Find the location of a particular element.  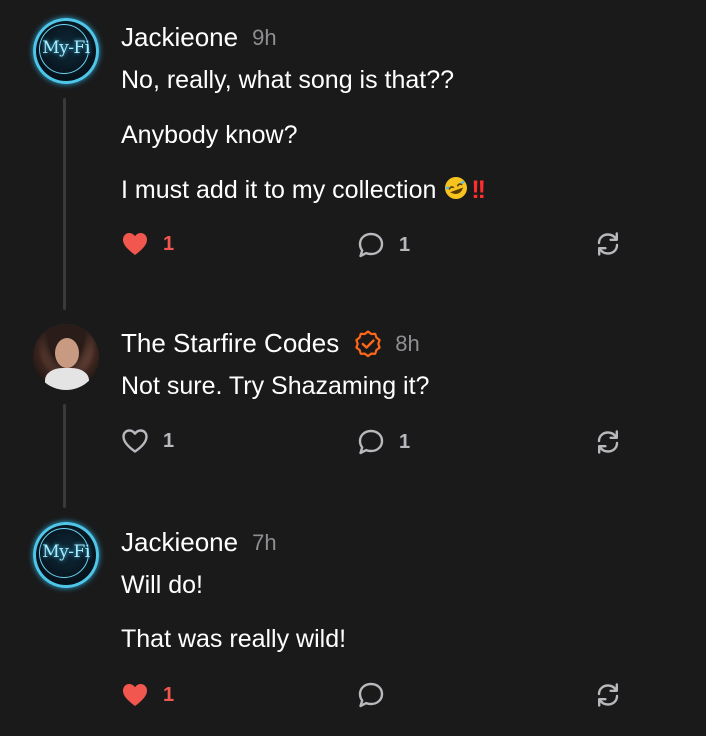

reply-button is located at coordinates (371, 695).